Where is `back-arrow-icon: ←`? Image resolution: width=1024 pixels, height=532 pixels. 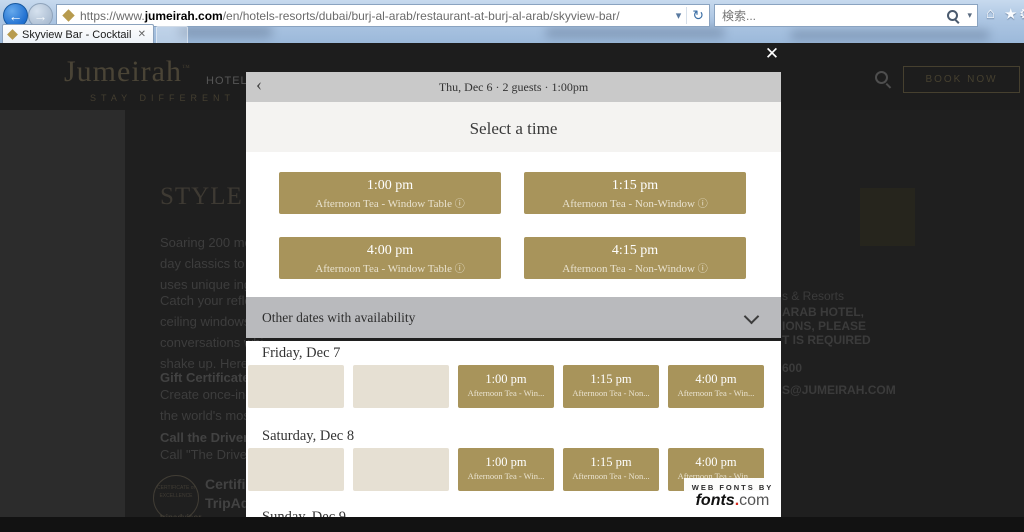 back-arrow-icon: ← is located at coordinates (15, 15).